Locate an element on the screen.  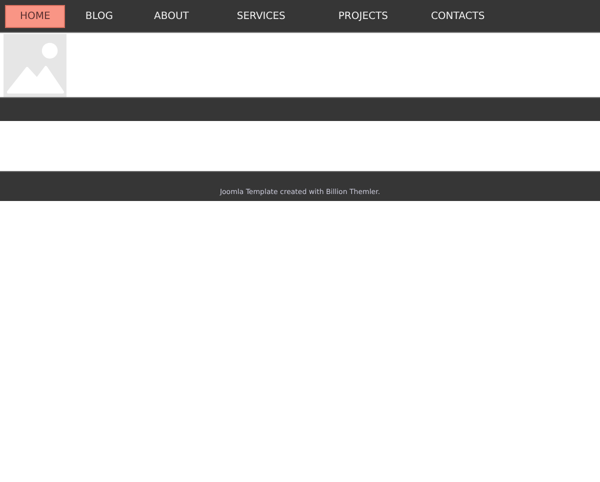
nav-item: PROJECTS is located at coordinates (363, 16).